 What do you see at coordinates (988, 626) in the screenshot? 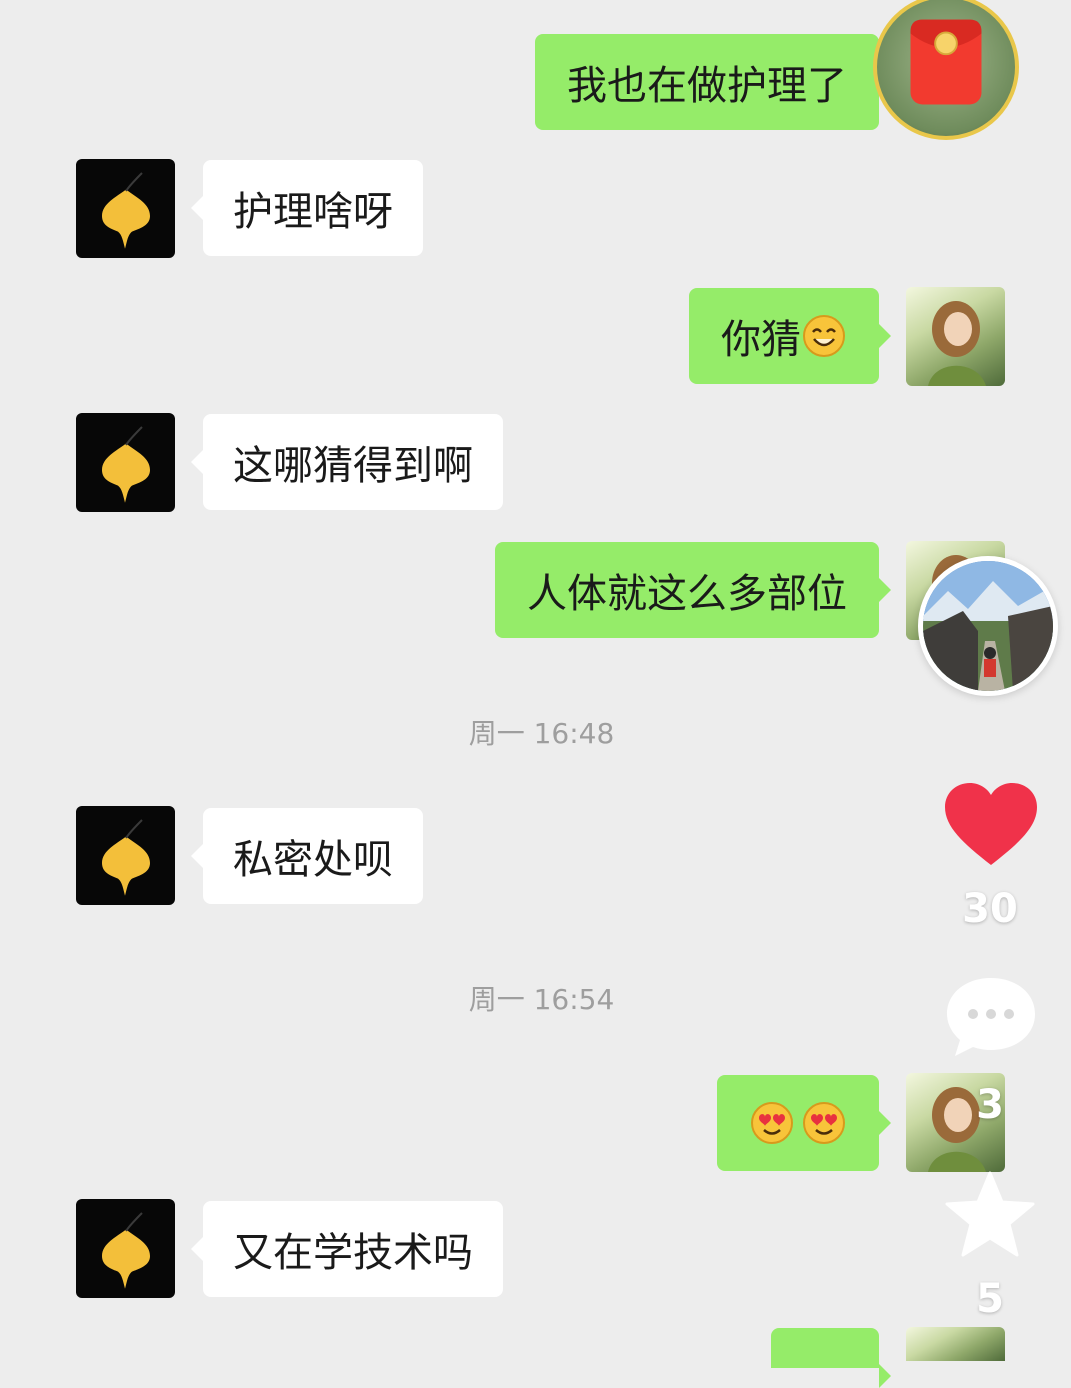
I see `creator-avatar` at bounding box center [988, 626].